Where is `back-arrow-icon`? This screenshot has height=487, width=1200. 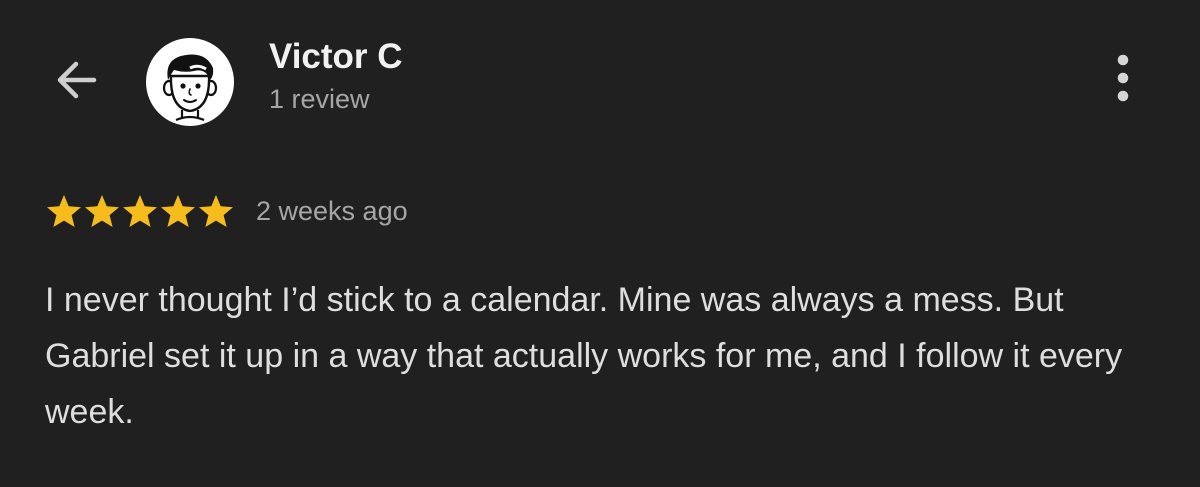 back-arrow-icon is located at coordinates (77, 80).